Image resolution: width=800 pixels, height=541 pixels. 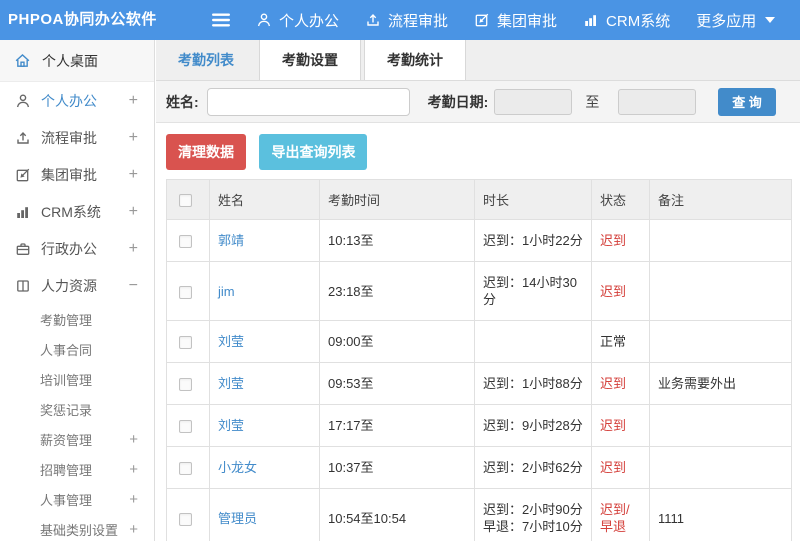 What do you see at coordinates (66, 320) in the screenshot?
I see `sidebar-subitem-label: 考勤管理` at bounding box center [66, 320].